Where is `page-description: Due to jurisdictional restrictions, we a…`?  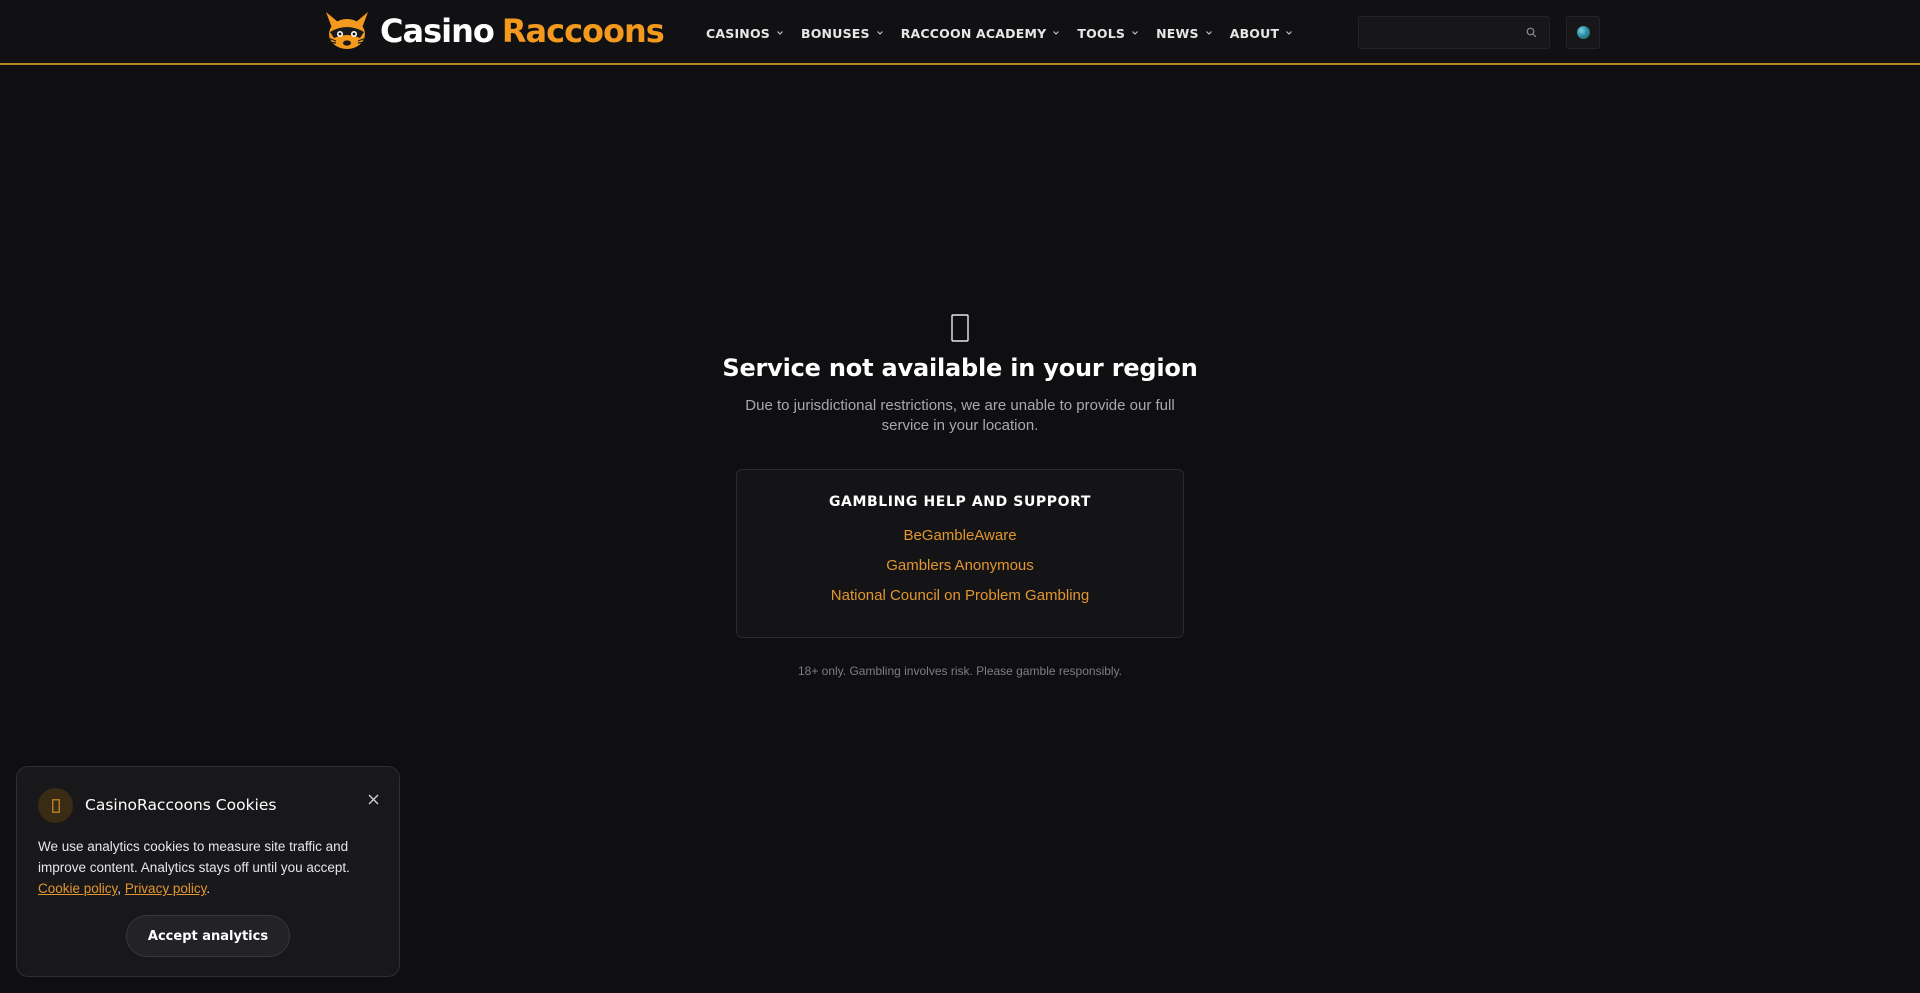 page-description: Due to jurisdictional restrictions, we a… is located at coordinates (960, 415).